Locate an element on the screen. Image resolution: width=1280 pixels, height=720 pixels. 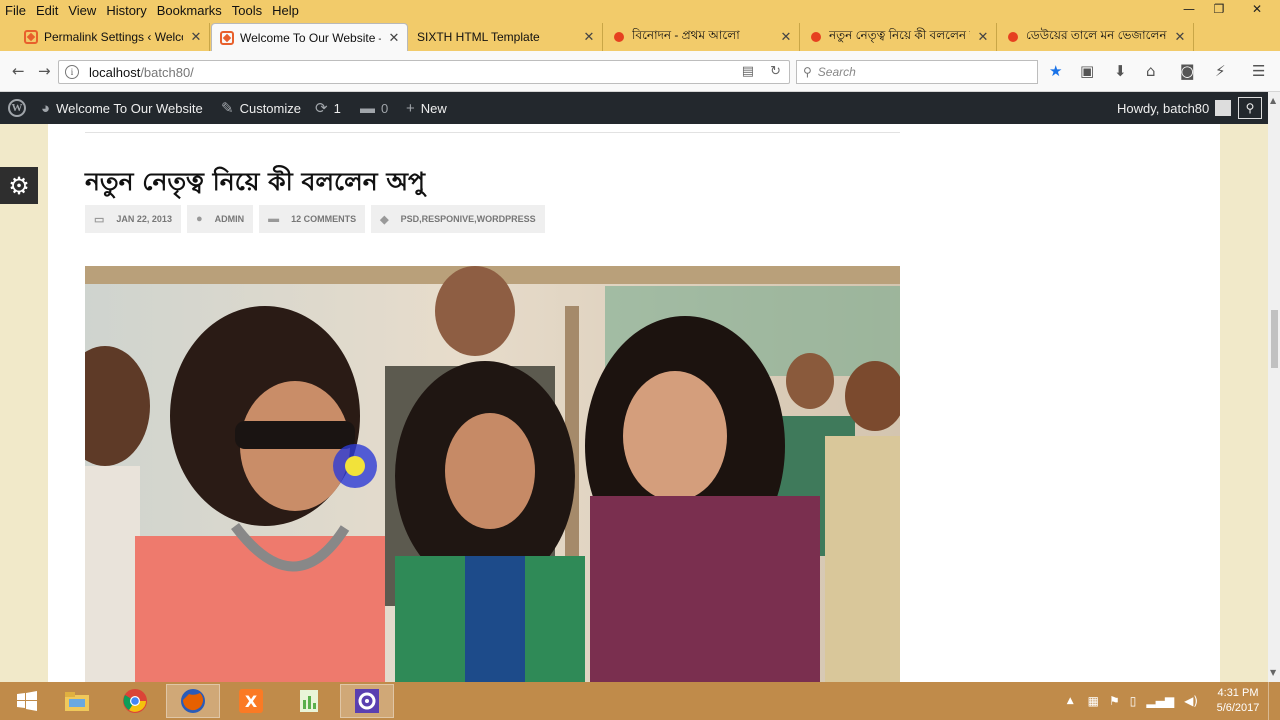
post-author: ● ADMIN is located at coordinates (220, 219).